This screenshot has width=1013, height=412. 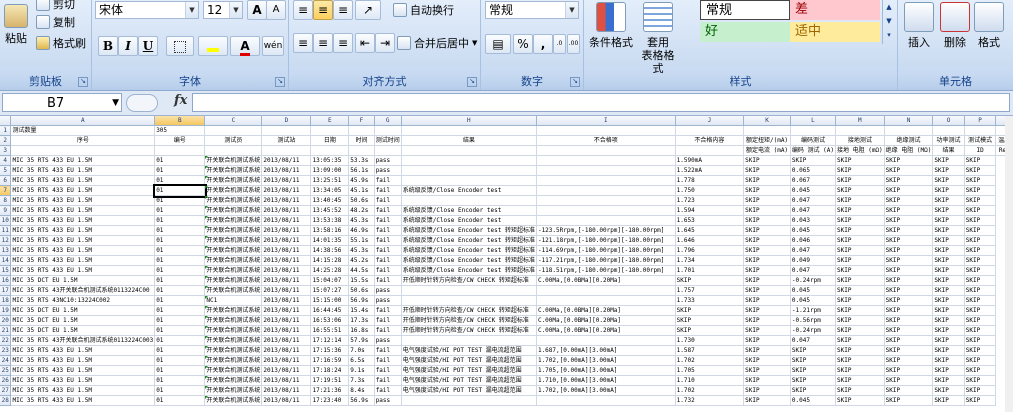 I want to click on grid-cell: 14:25:28, so click(x=330, y=270).